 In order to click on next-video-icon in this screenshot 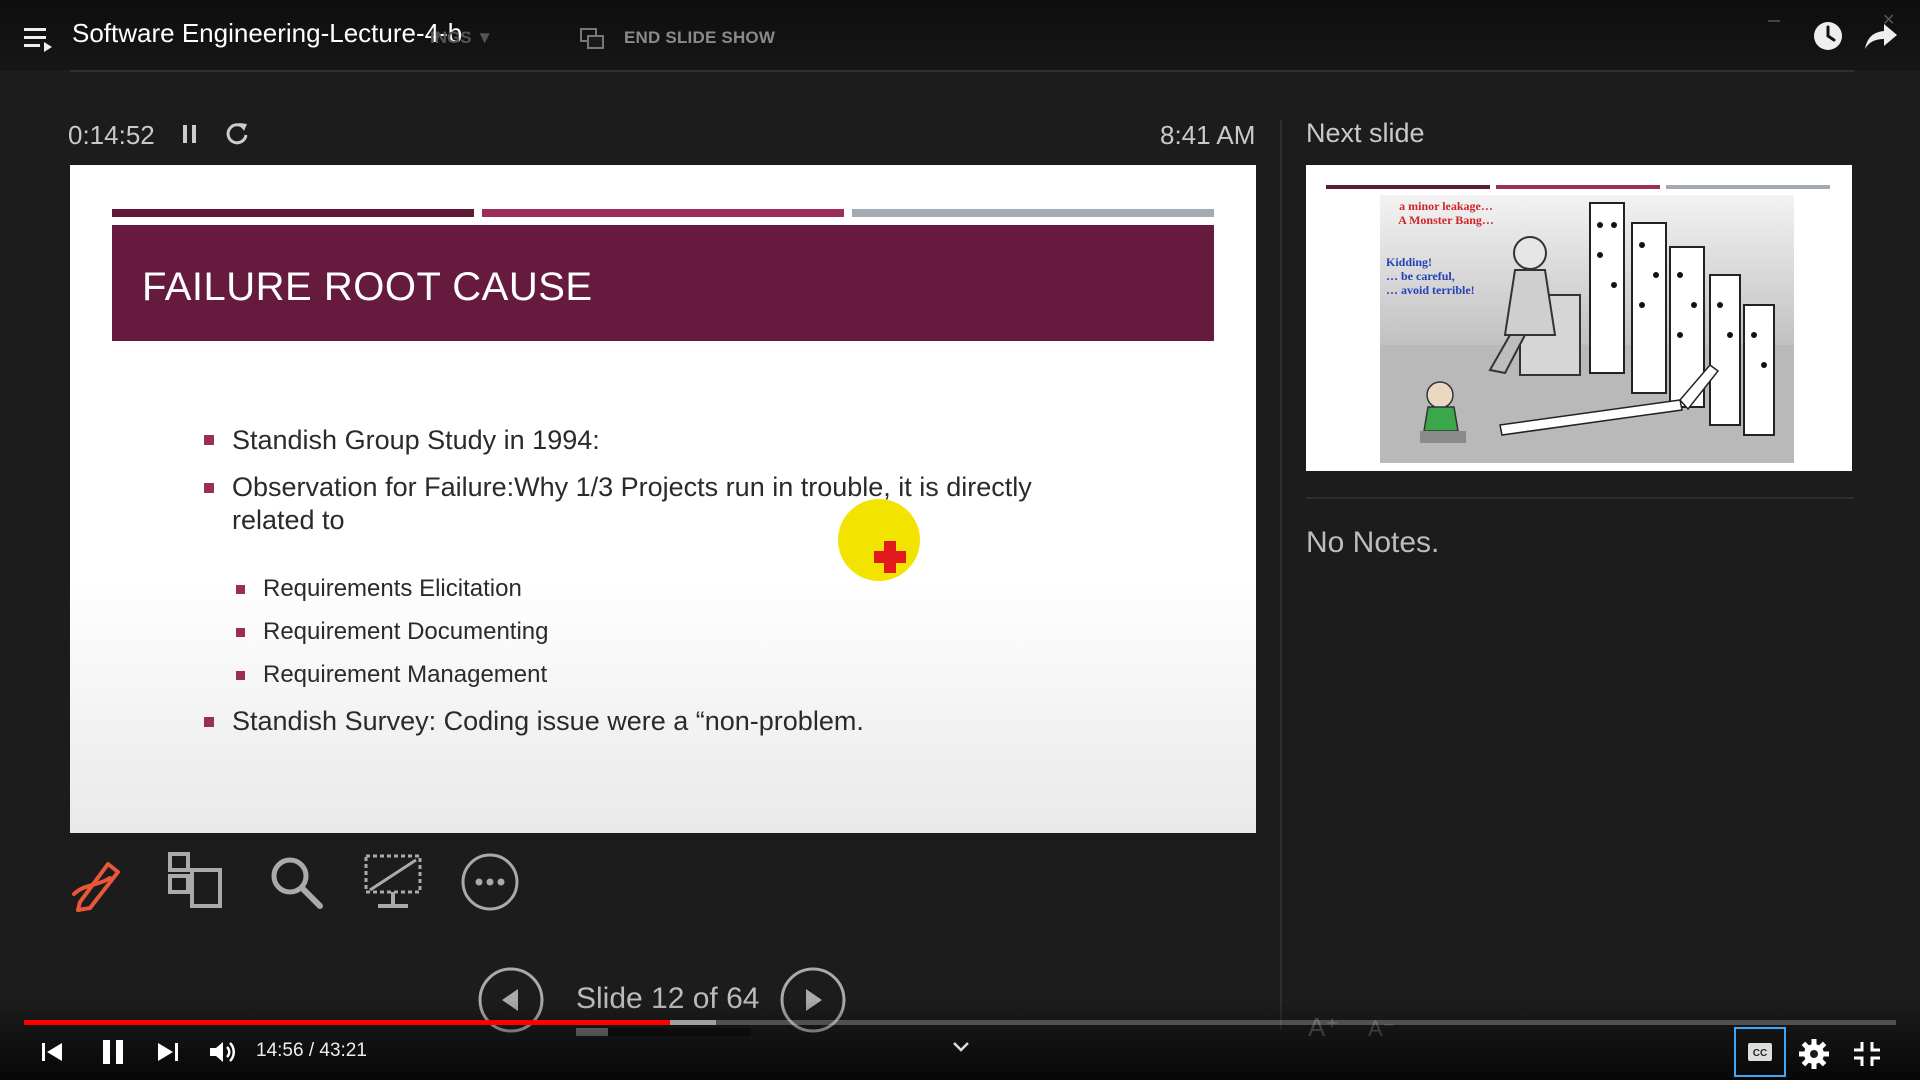, I will do `click(168, 1052)`.